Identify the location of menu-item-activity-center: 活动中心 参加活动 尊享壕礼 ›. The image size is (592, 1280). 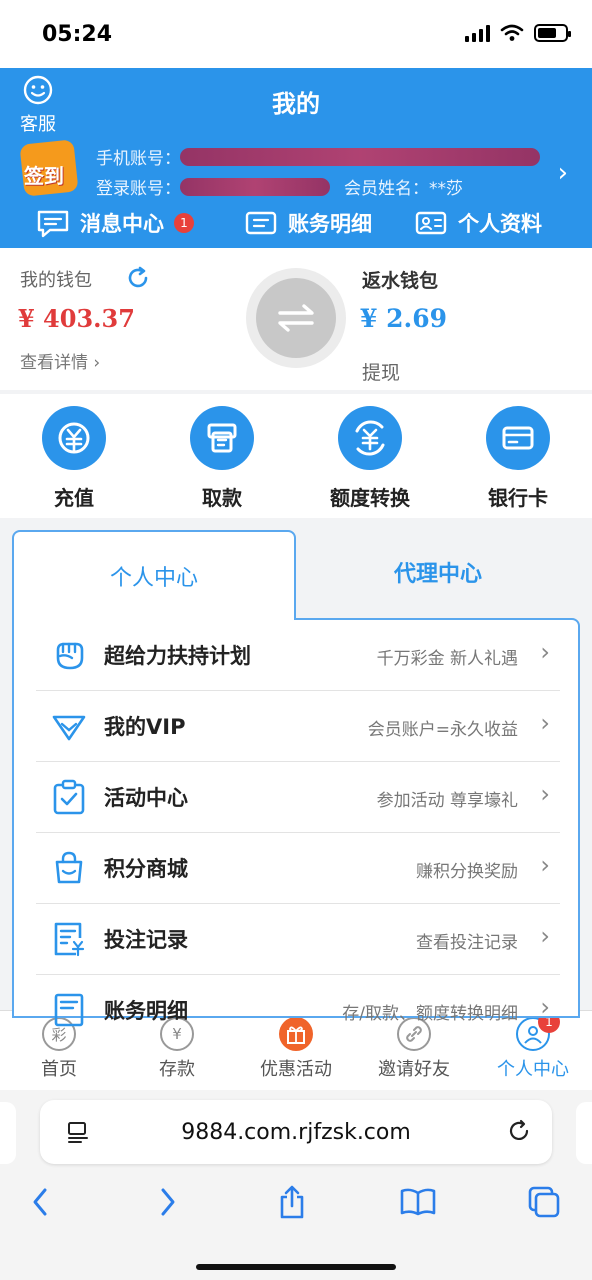
(298, 797).